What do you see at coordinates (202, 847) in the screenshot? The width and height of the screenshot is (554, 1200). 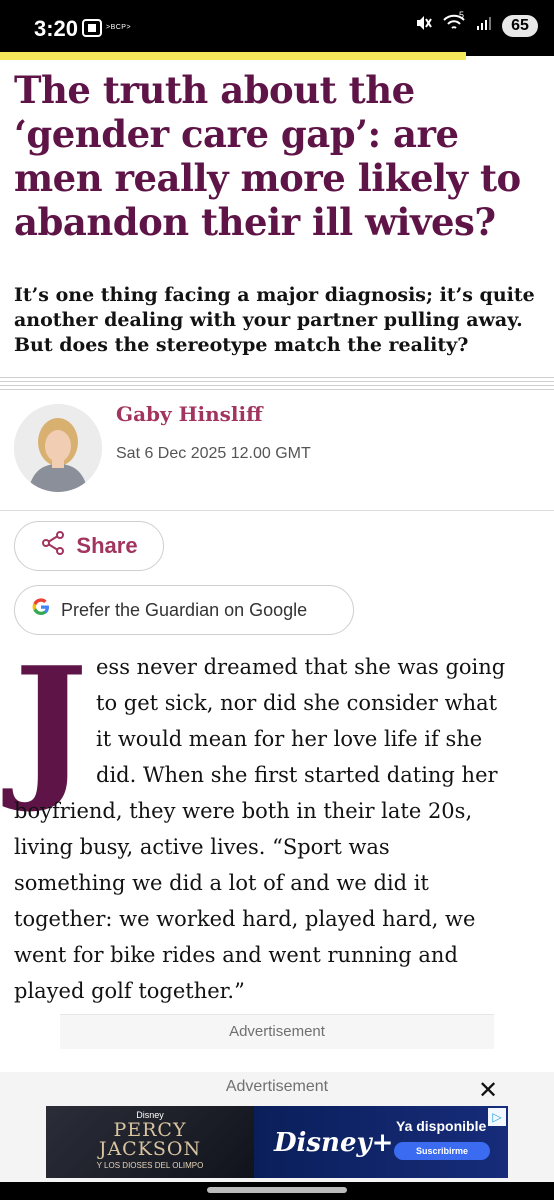 I see `body-line: living busy, active lives. “Sport was` at bounding box center [202, 847].